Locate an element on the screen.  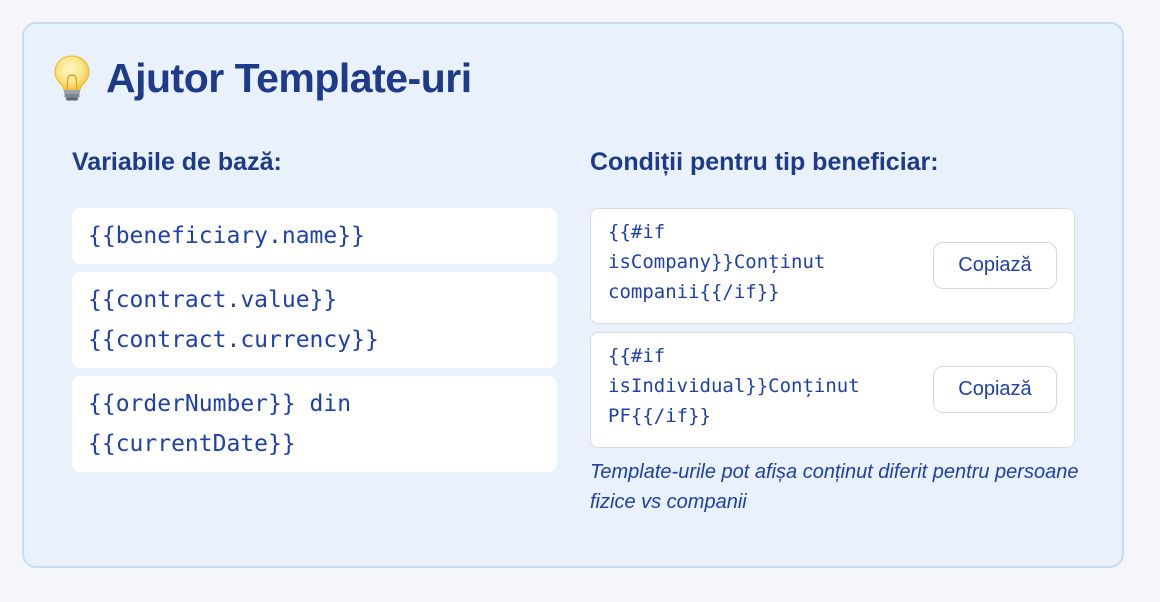
snippet-line: {{contract.value}} is located at coordinates (213, 300).